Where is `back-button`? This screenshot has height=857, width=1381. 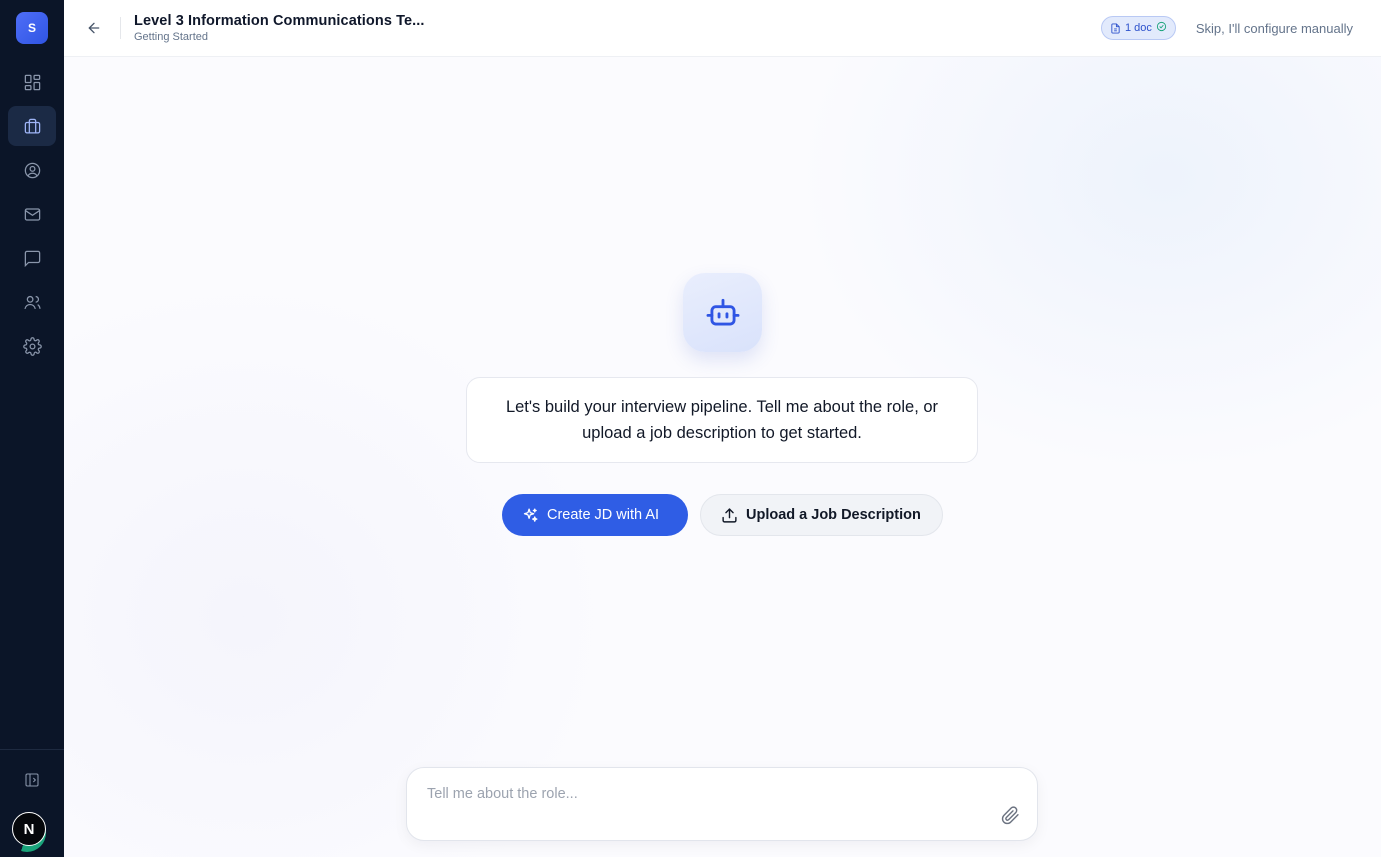
back-button is located at coordinates (94, 28).